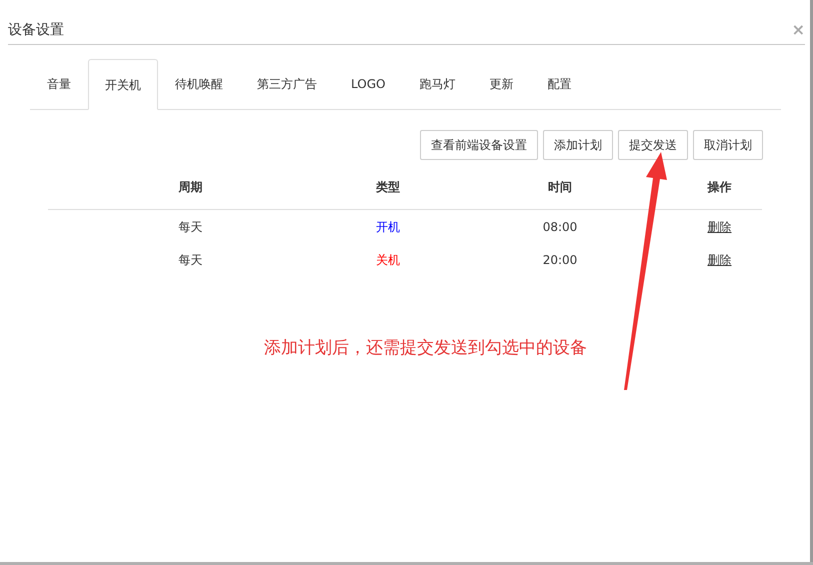 The height and width of the screenshot is (565, 813). I want to click on column-header: 类型, so click(388, 187).